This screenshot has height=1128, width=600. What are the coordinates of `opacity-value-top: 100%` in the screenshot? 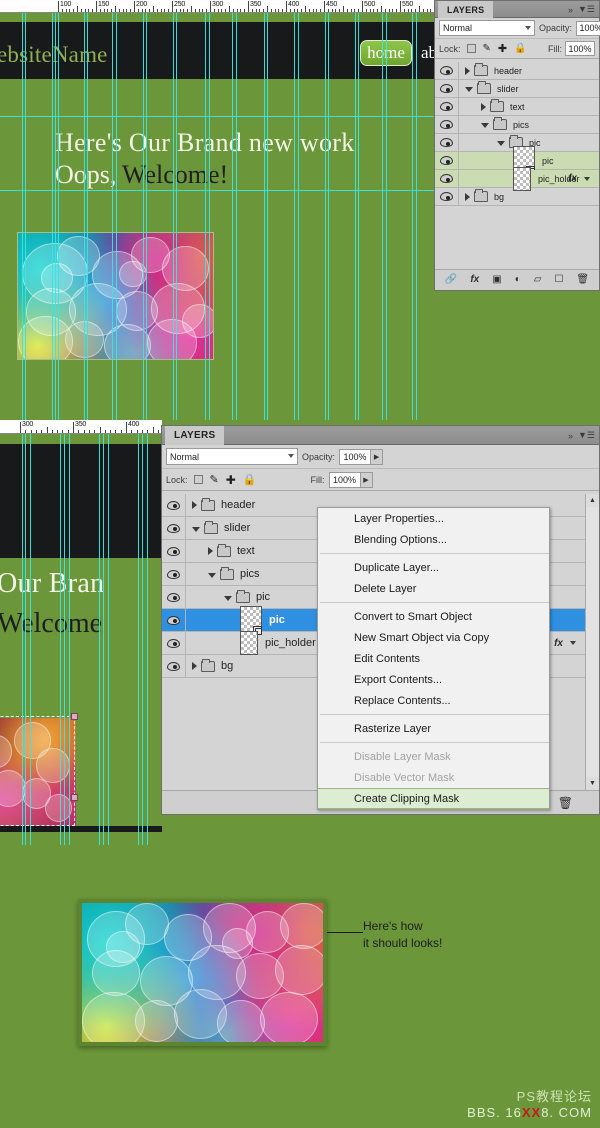 It's located at (588, 28).